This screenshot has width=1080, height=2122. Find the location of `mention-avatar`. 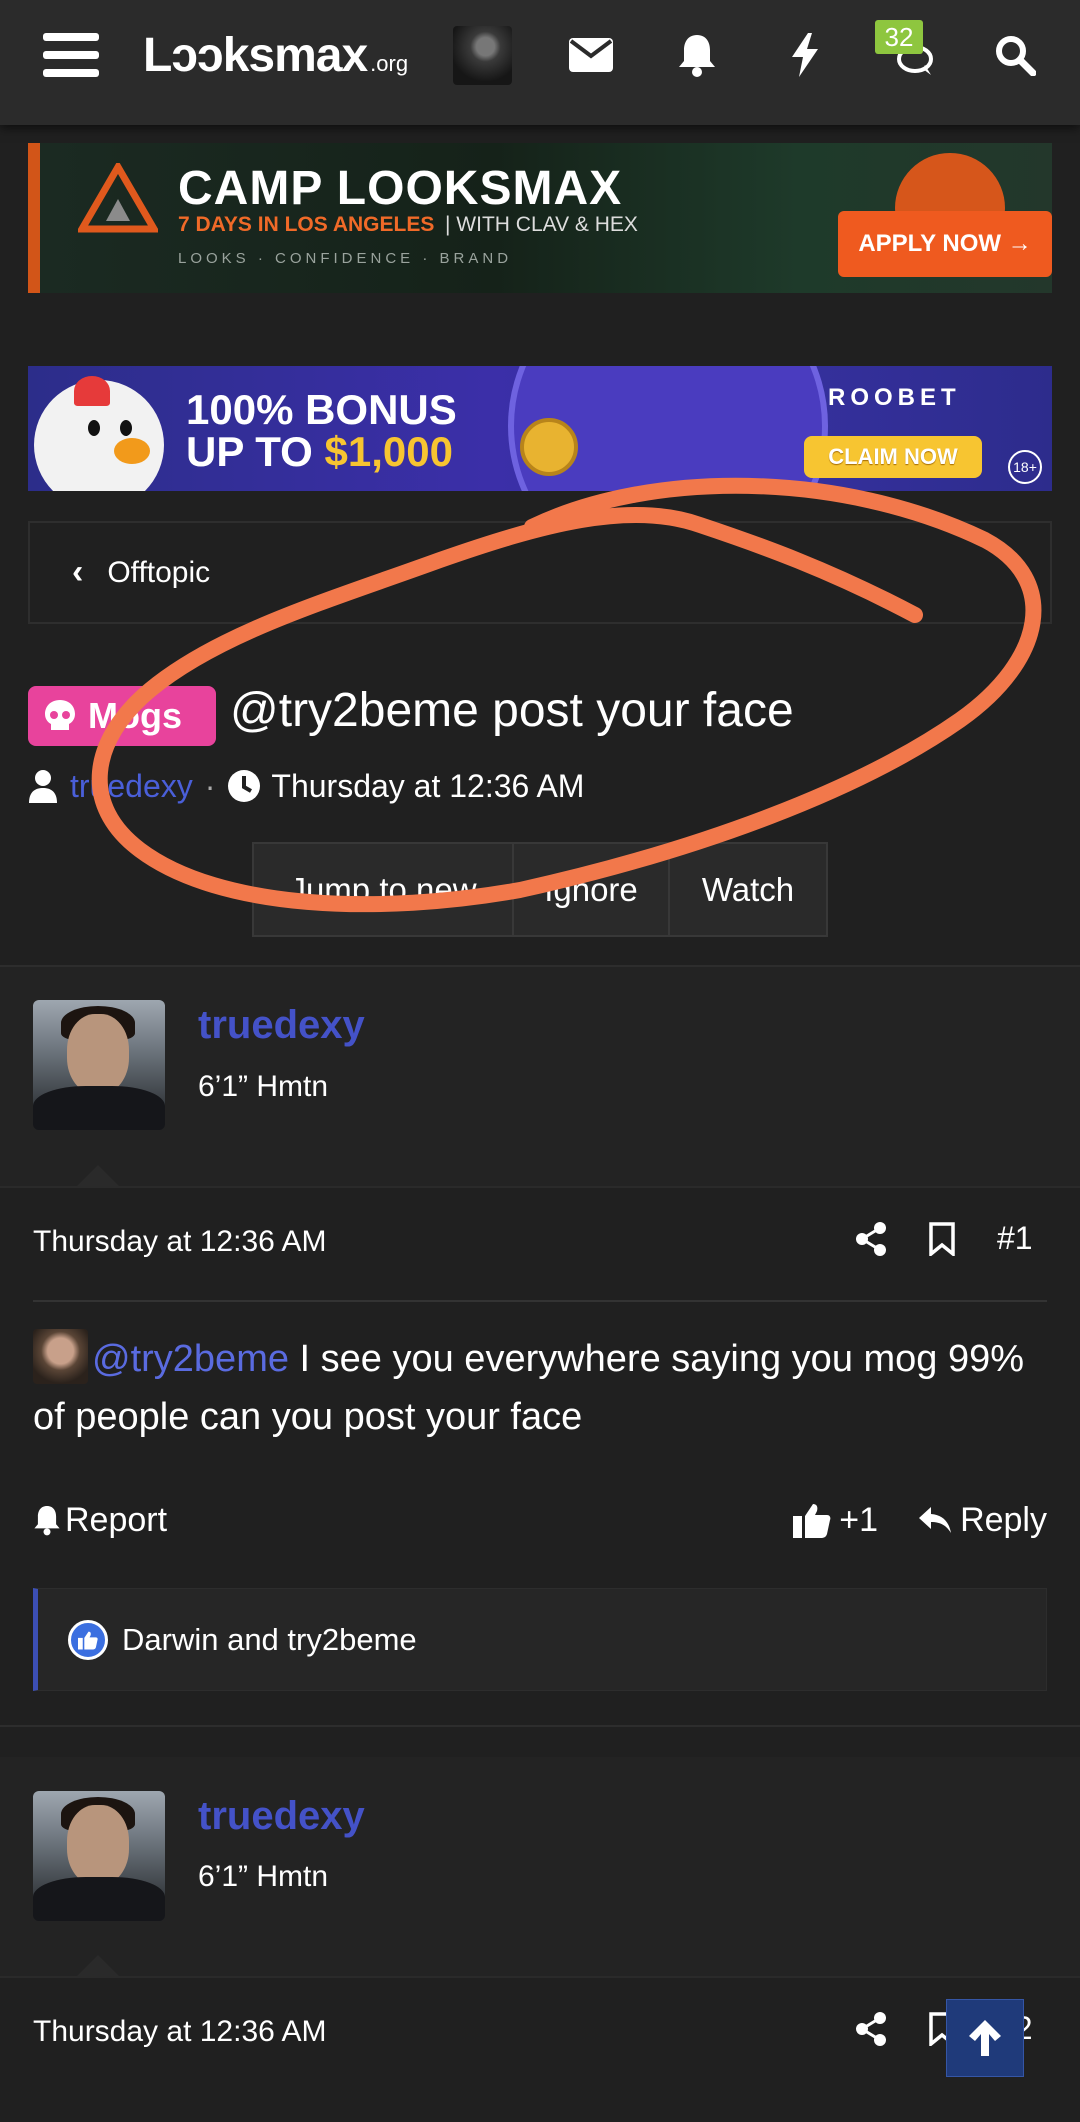

mention-avatar is located at coordinates (60, 1357).